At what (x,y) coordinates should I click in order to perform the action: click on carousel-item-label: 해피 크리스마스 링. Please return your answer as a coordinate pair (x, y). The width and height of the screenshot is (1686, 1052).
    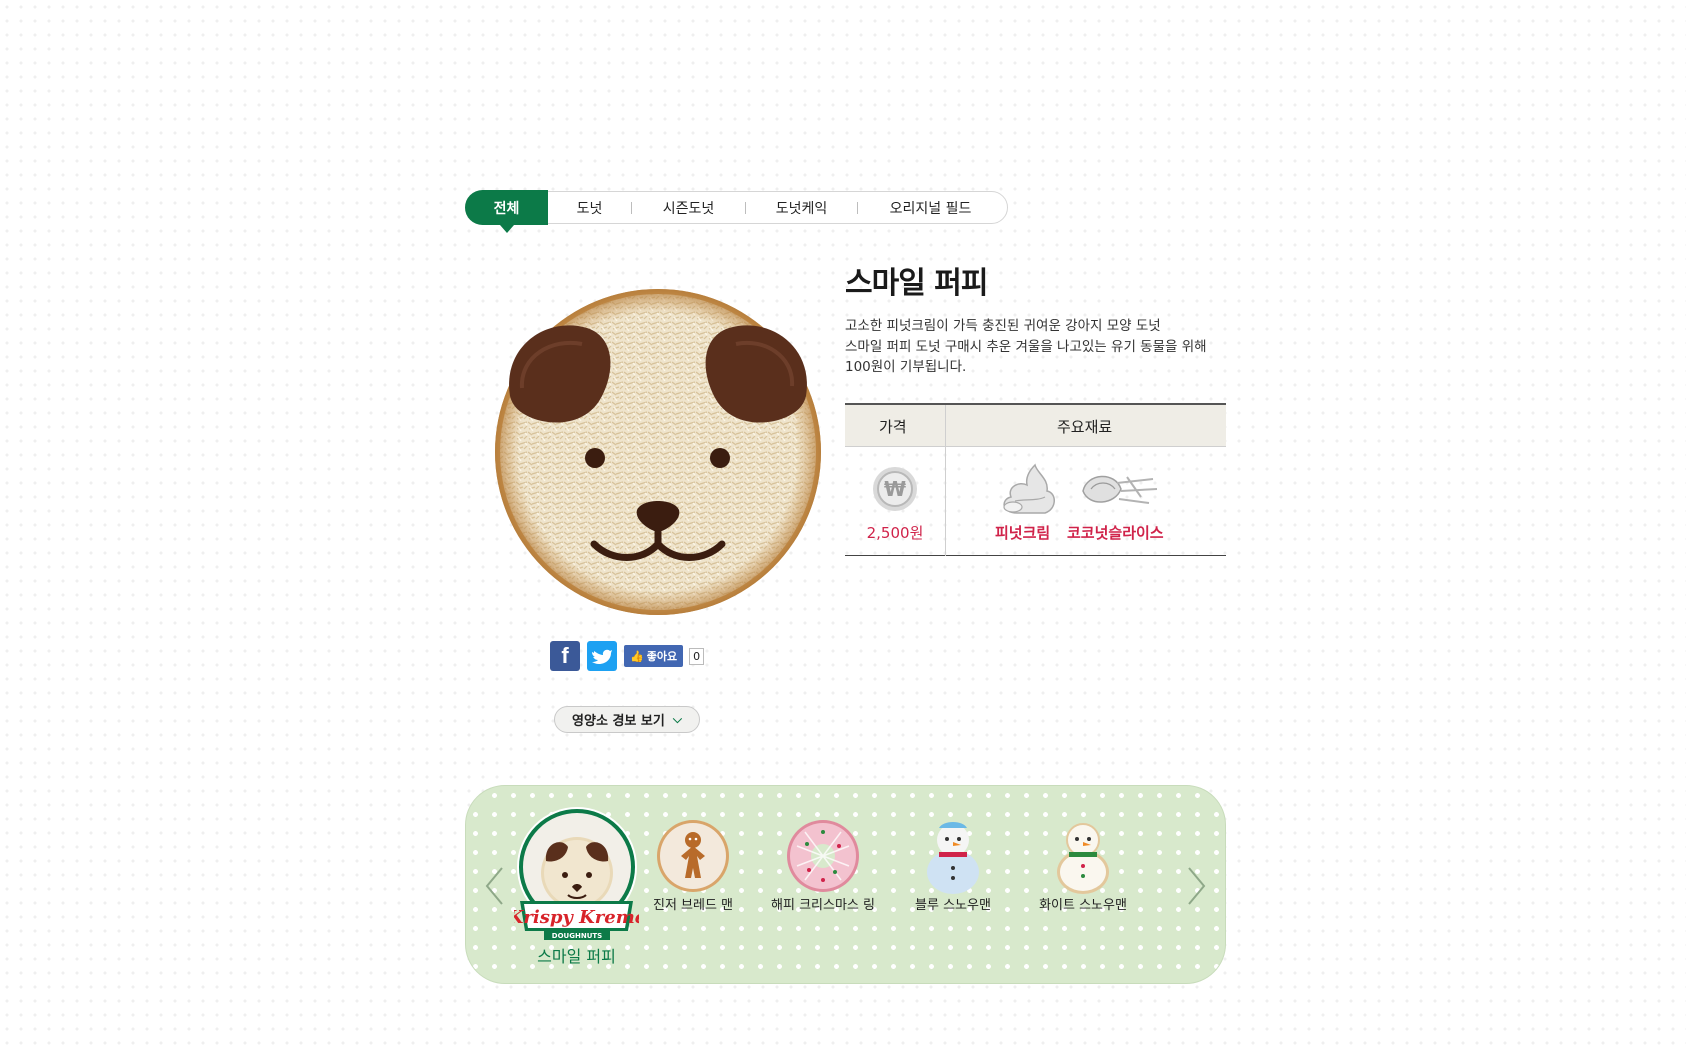
    Looking at the image, I should click on (823, 905).